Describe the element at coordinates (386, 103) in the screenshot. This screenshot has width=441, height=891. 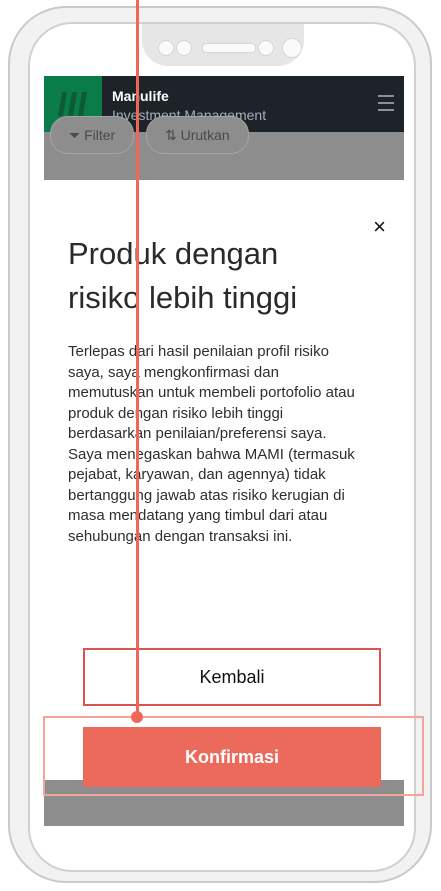
I see `hamburger-menu-icon` at that location.